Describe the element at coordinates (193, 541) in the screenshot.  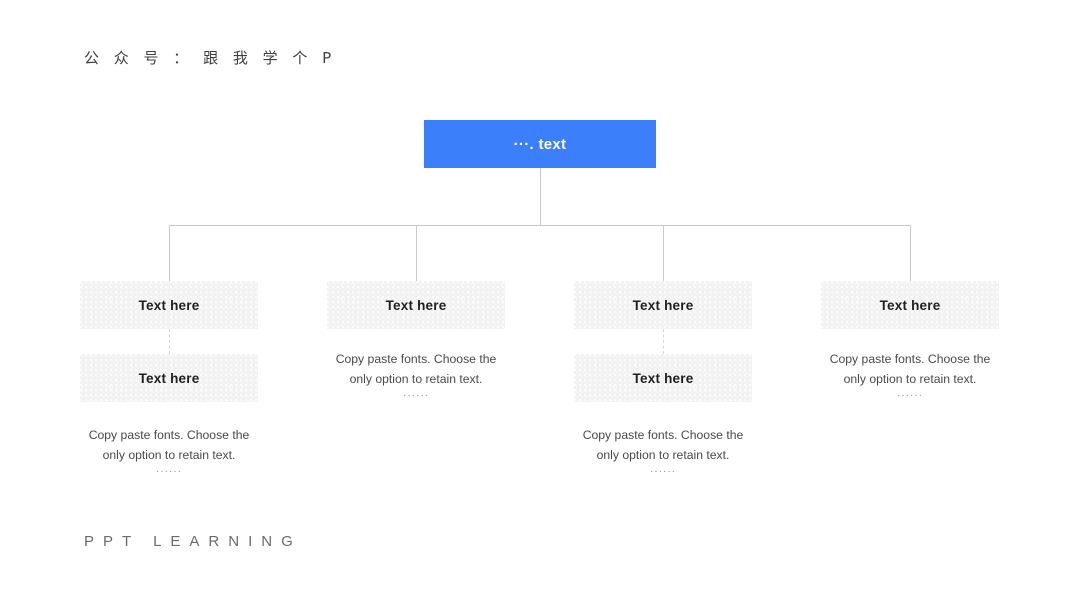
I see `footer-wordmark: PPT LEARNING` at that location.